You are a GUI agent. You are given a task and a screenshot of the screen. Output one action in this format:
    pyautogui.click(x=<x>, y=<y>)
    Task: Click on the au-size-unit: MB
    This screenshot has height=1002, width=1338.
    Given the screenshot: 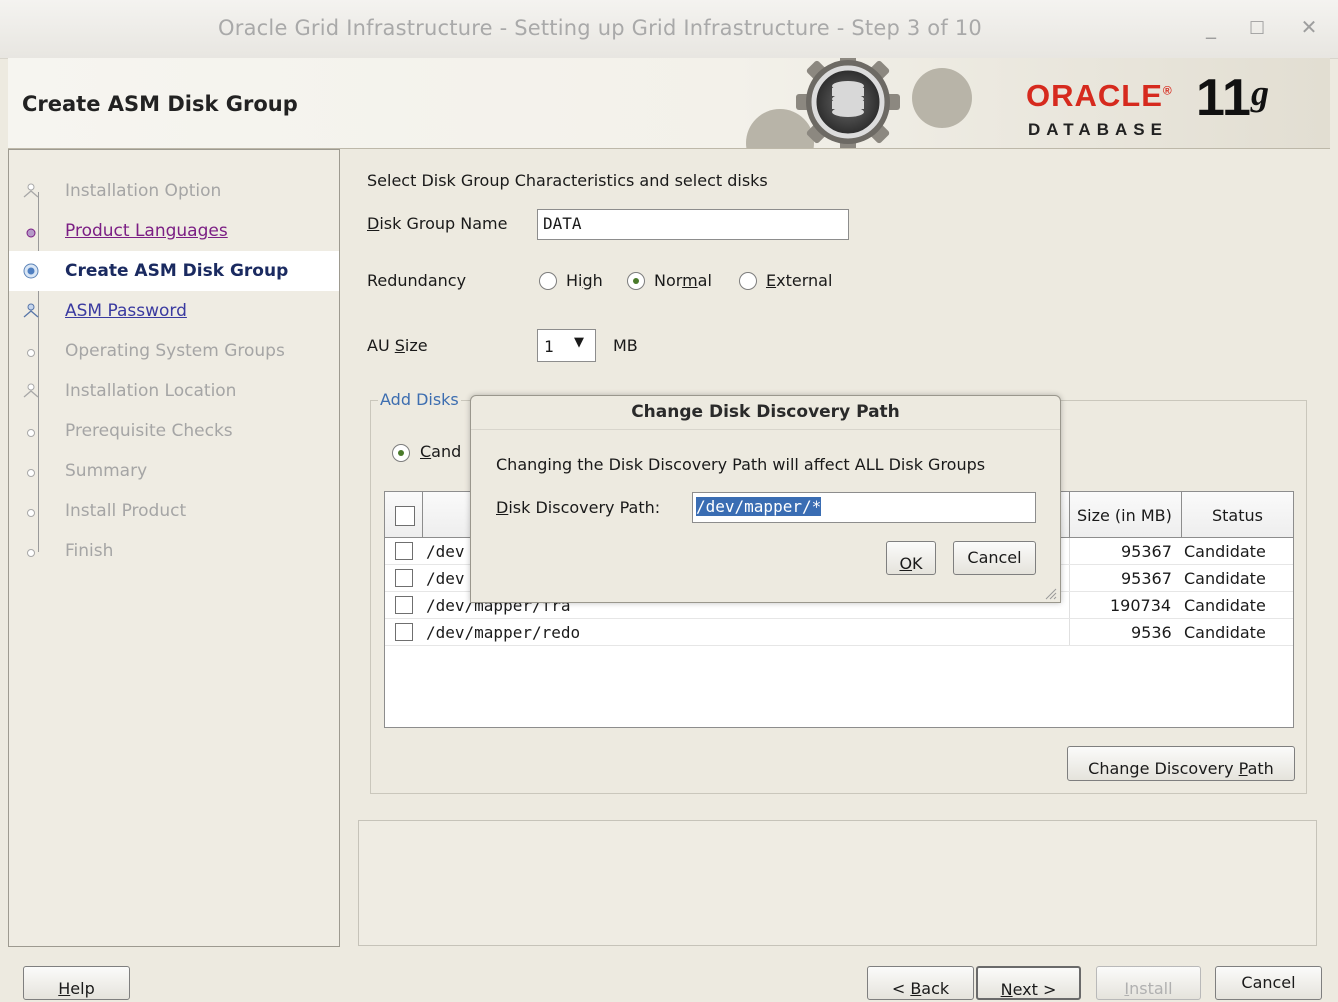 What is the action you would take?
    pyautogui.click(x=625, y=345)
    